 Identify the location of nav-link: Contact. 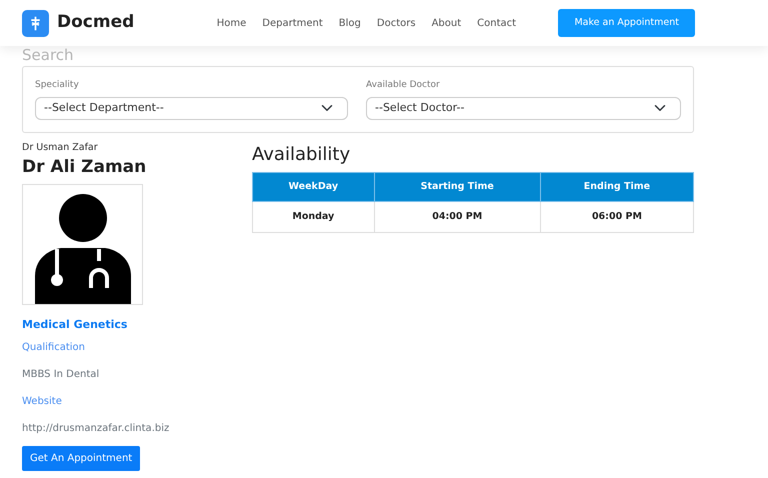
(496, 23).